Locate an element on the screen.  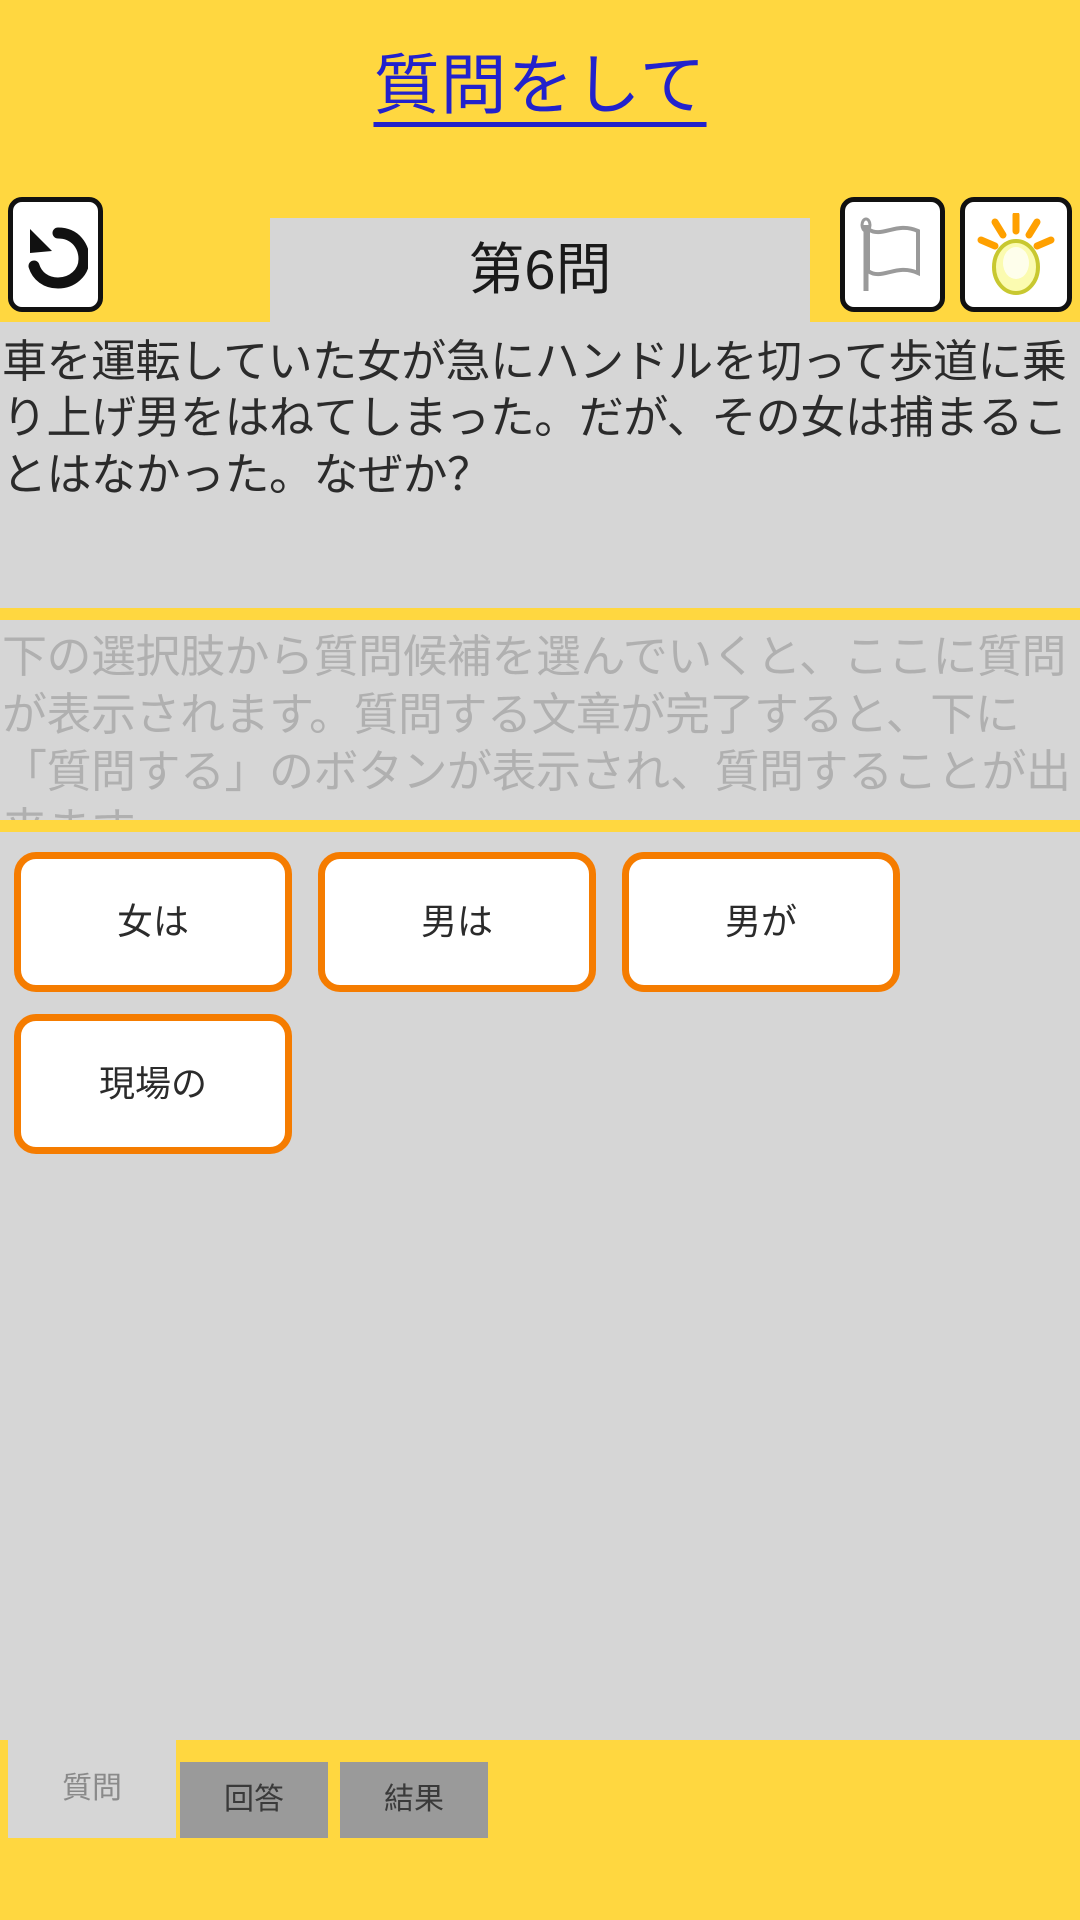
toolbar: 第6問 is located at coordinates (540, 246).